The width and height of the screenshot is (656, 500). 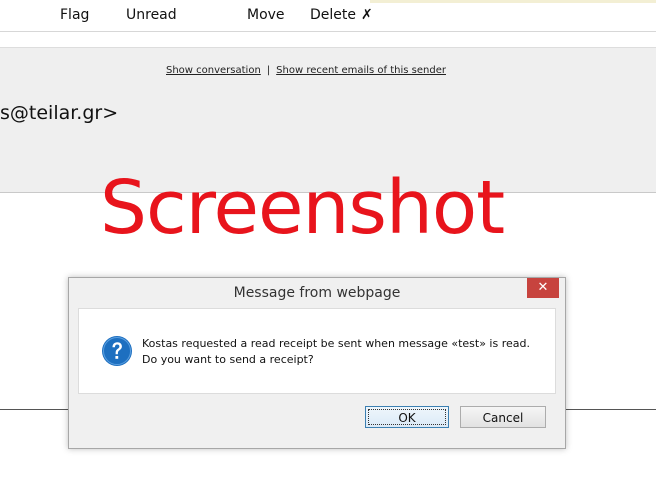 What do you see at coordinates (59, 113) in the screenshot?
I see `sender-address: s@teilar.gr>` at bounding box center [59, 113].